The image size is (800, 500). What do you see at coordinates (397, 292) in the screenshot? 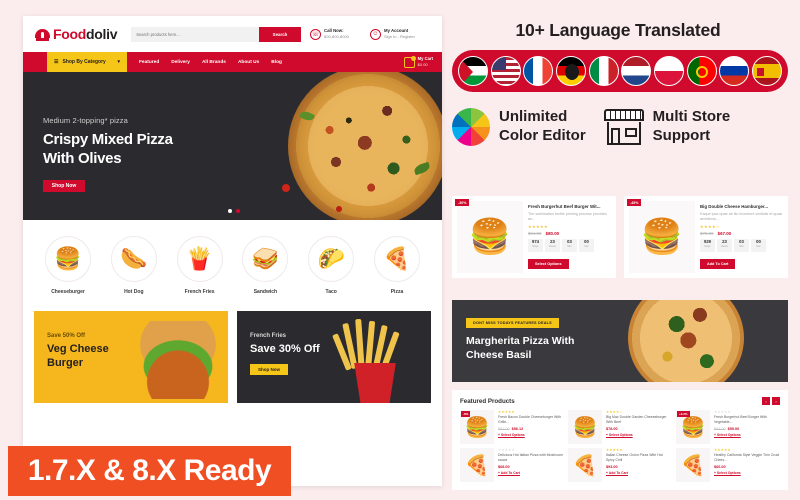
I see `category-label: Pizza` at bounding box center [397, 292].